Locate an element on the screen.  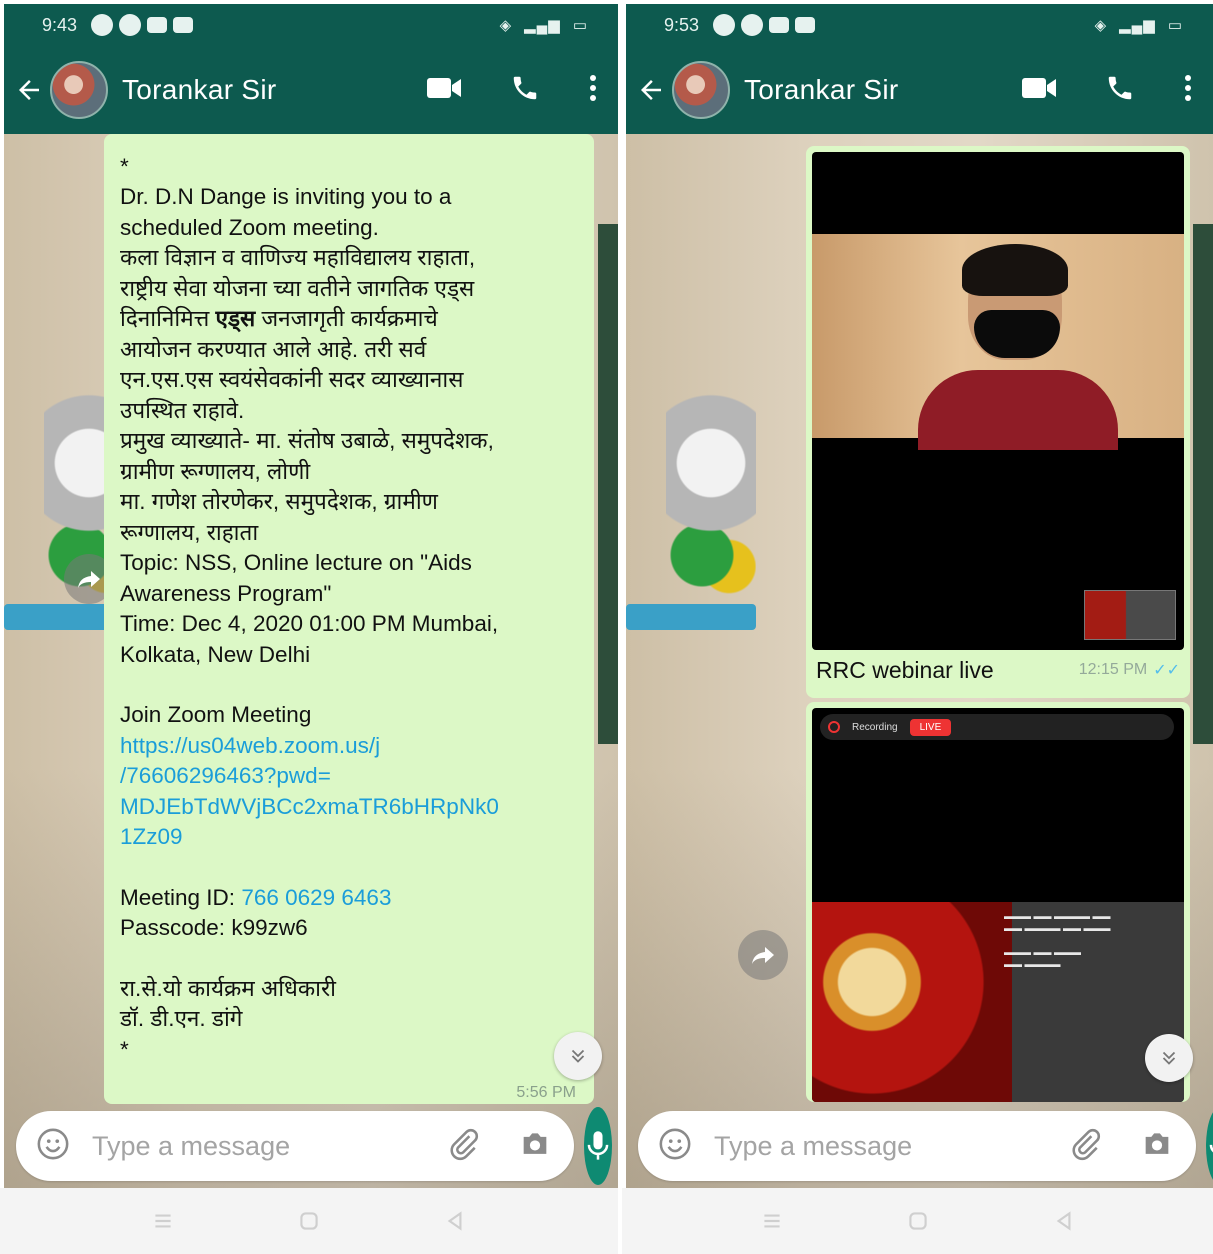
zoom-link: 1Zz09 is located at coordinates (349, 837).